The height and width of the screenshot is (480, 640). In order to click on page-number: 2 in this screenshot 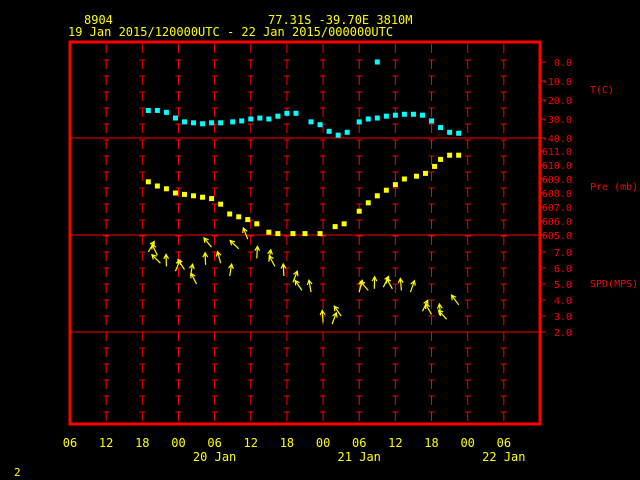, I will do `click(17, 472)`.